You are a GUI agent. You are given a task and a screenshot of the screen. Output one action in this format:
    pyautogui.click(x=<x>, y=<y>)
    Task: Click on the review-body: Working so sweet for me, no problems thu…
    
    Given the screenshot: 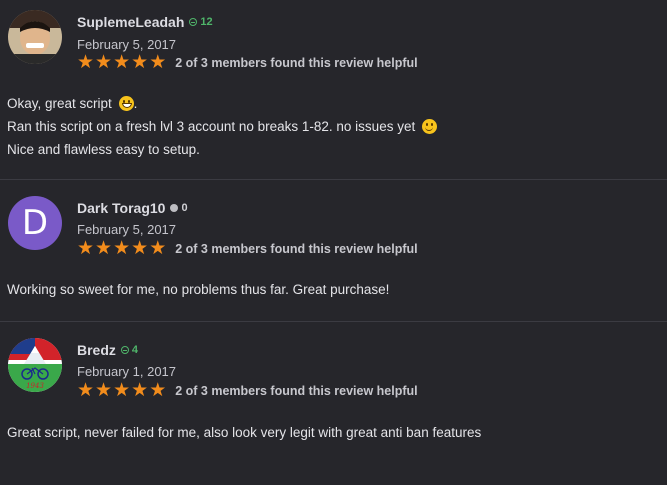 What is the action you would take?
    pyautogui.click(x=198, y=289)
    